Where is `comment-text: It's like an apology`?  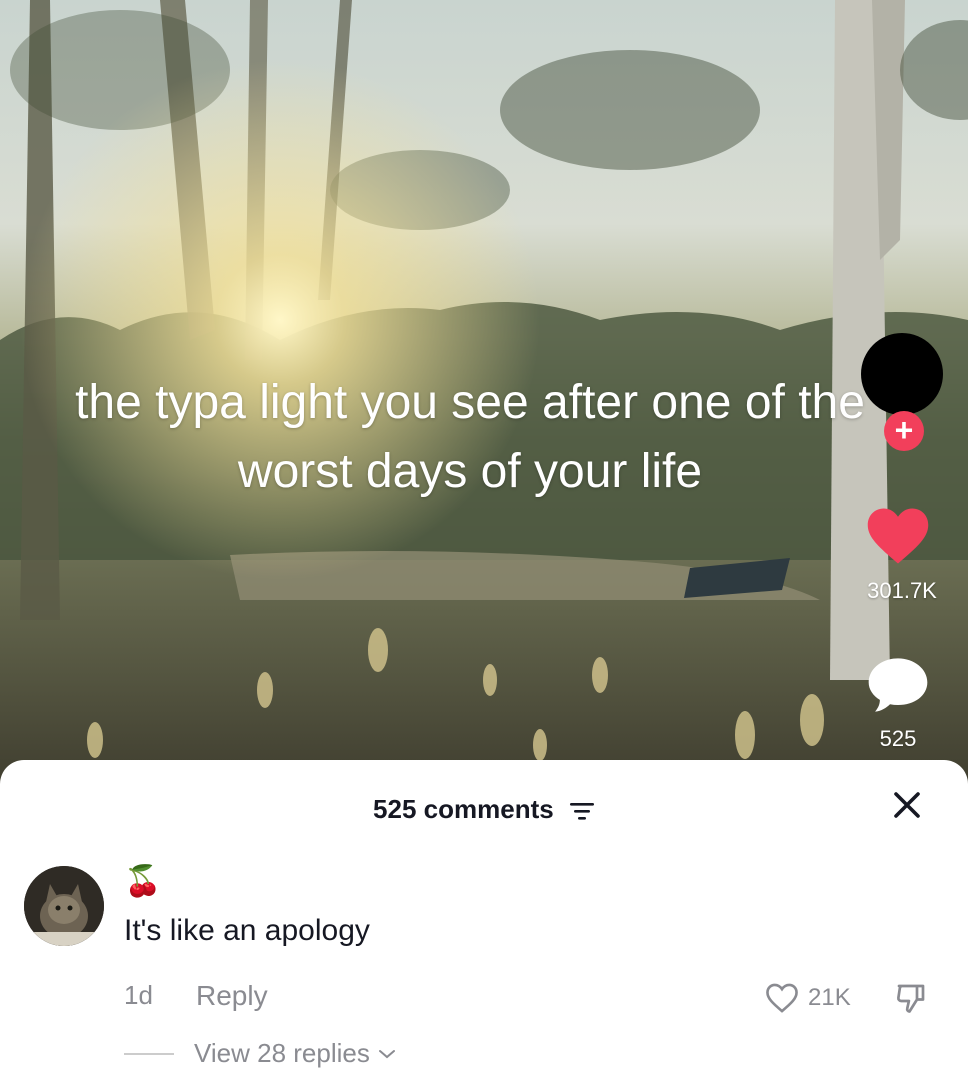 comment-text: It's like an apology is located at coordinates (247, 930).